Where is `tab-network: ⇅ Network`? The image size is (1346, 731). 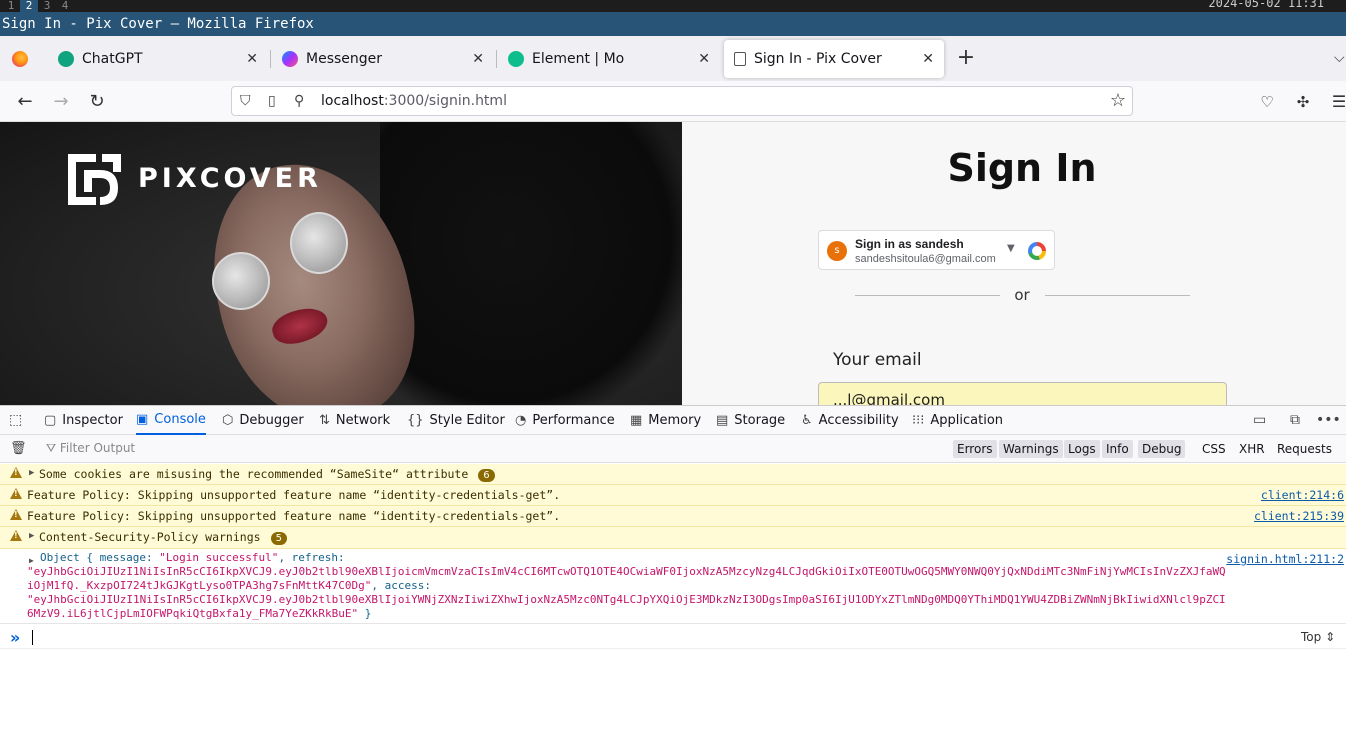
tab-network: ⇅ Network is located at coordinates (354, 420).